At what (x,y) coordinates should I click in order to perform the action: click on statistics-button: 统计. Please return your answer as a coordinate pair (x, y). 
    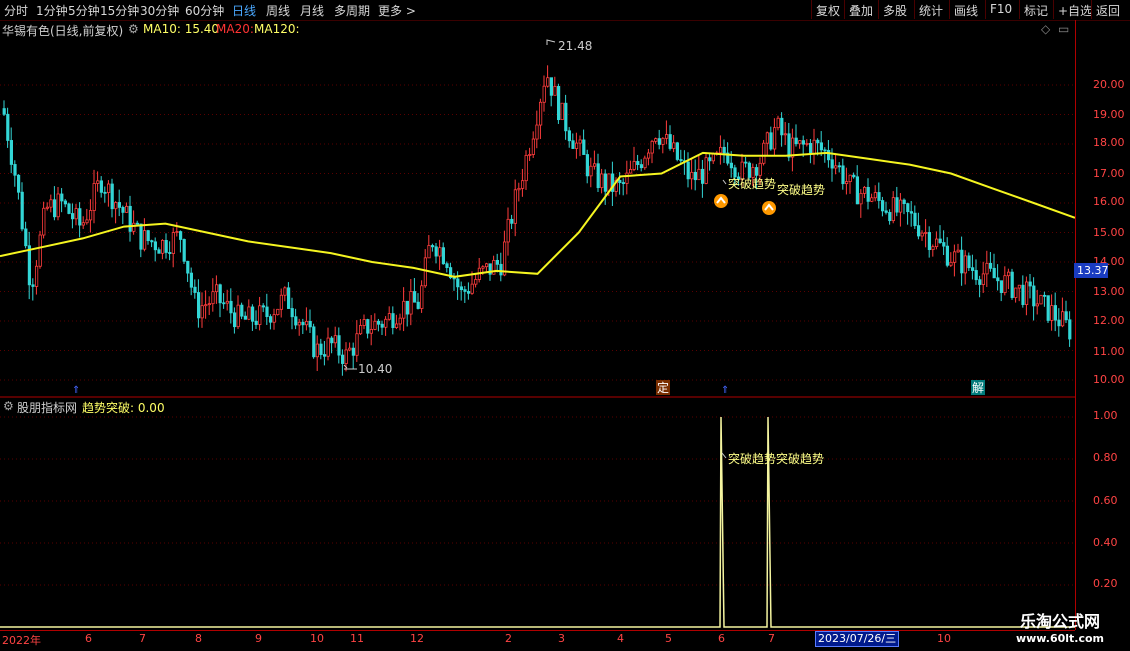
    Looking at the image, I should click on (930, 9).